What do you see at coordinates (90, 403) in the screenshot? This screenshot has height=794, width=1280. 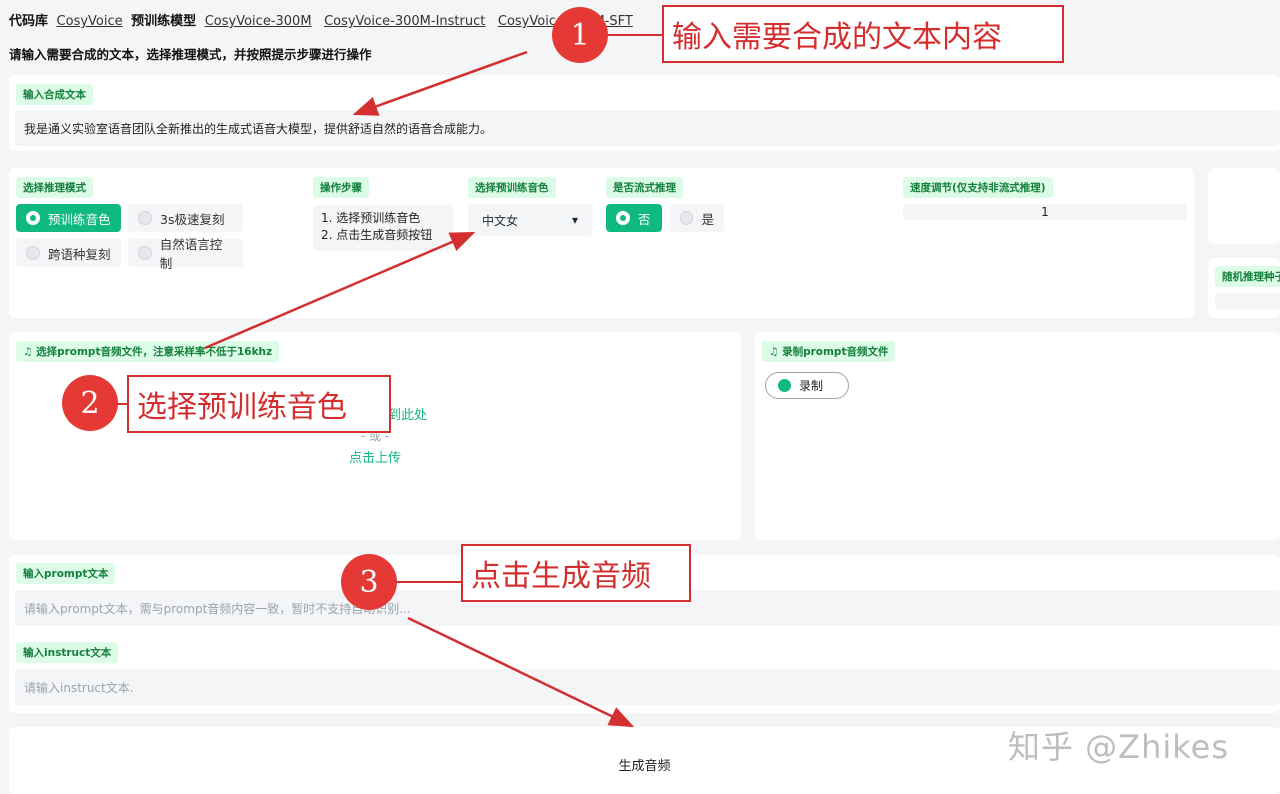 I see `annotation-2-circle: 2` at bounding box center [90, 403].